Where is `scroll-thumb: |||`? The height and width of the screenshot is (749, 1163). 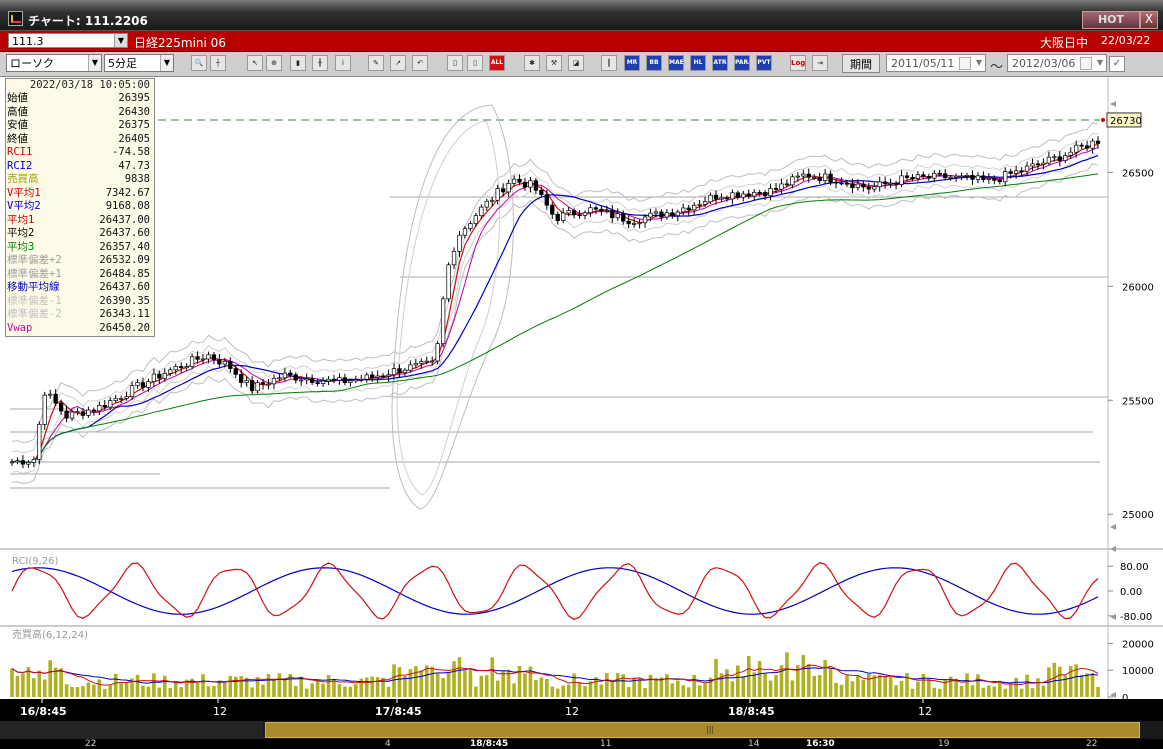
scroll-thumb: ||| is located at coordinates (702, 730).